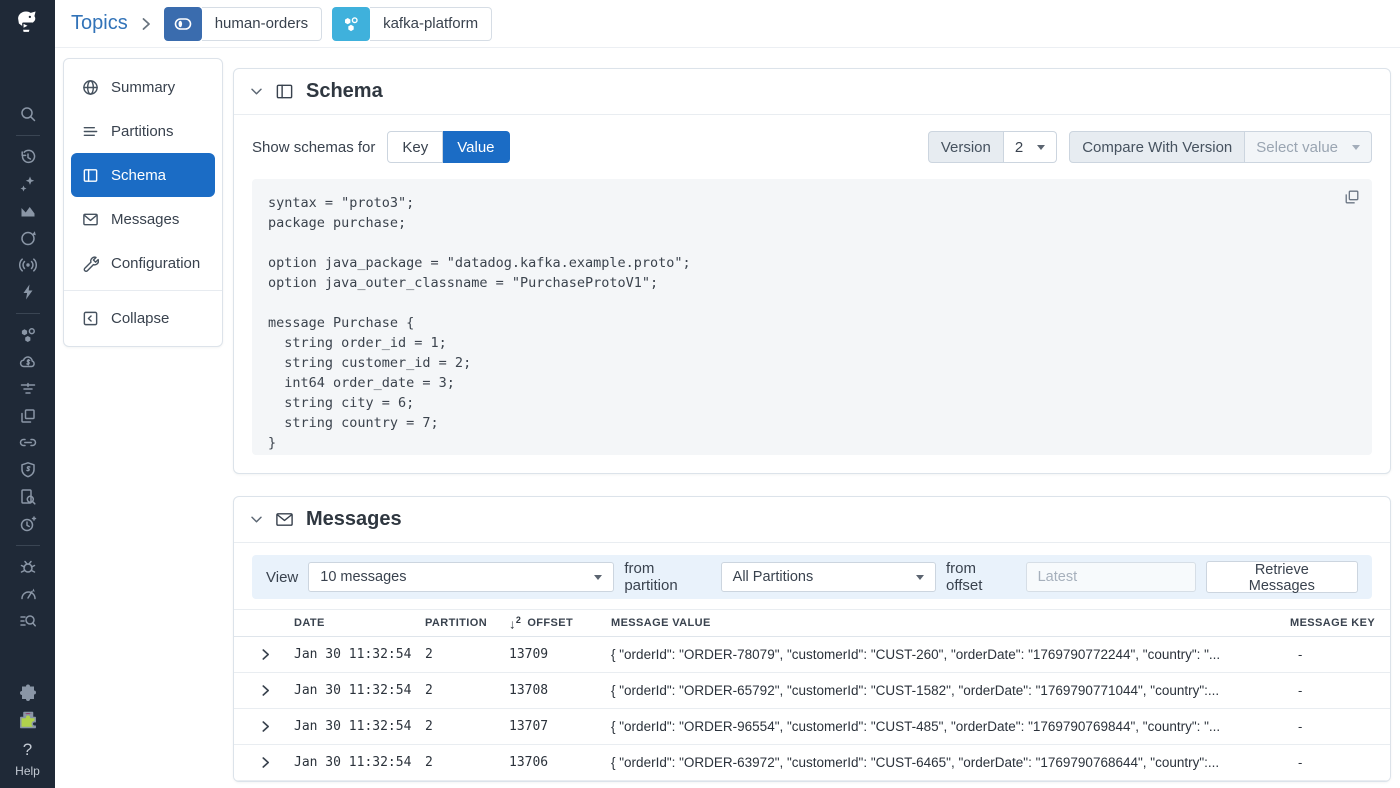  Describe the element at coordinates (28, 389) in the screenshot. I see `log-pipelines-icon` at that location.